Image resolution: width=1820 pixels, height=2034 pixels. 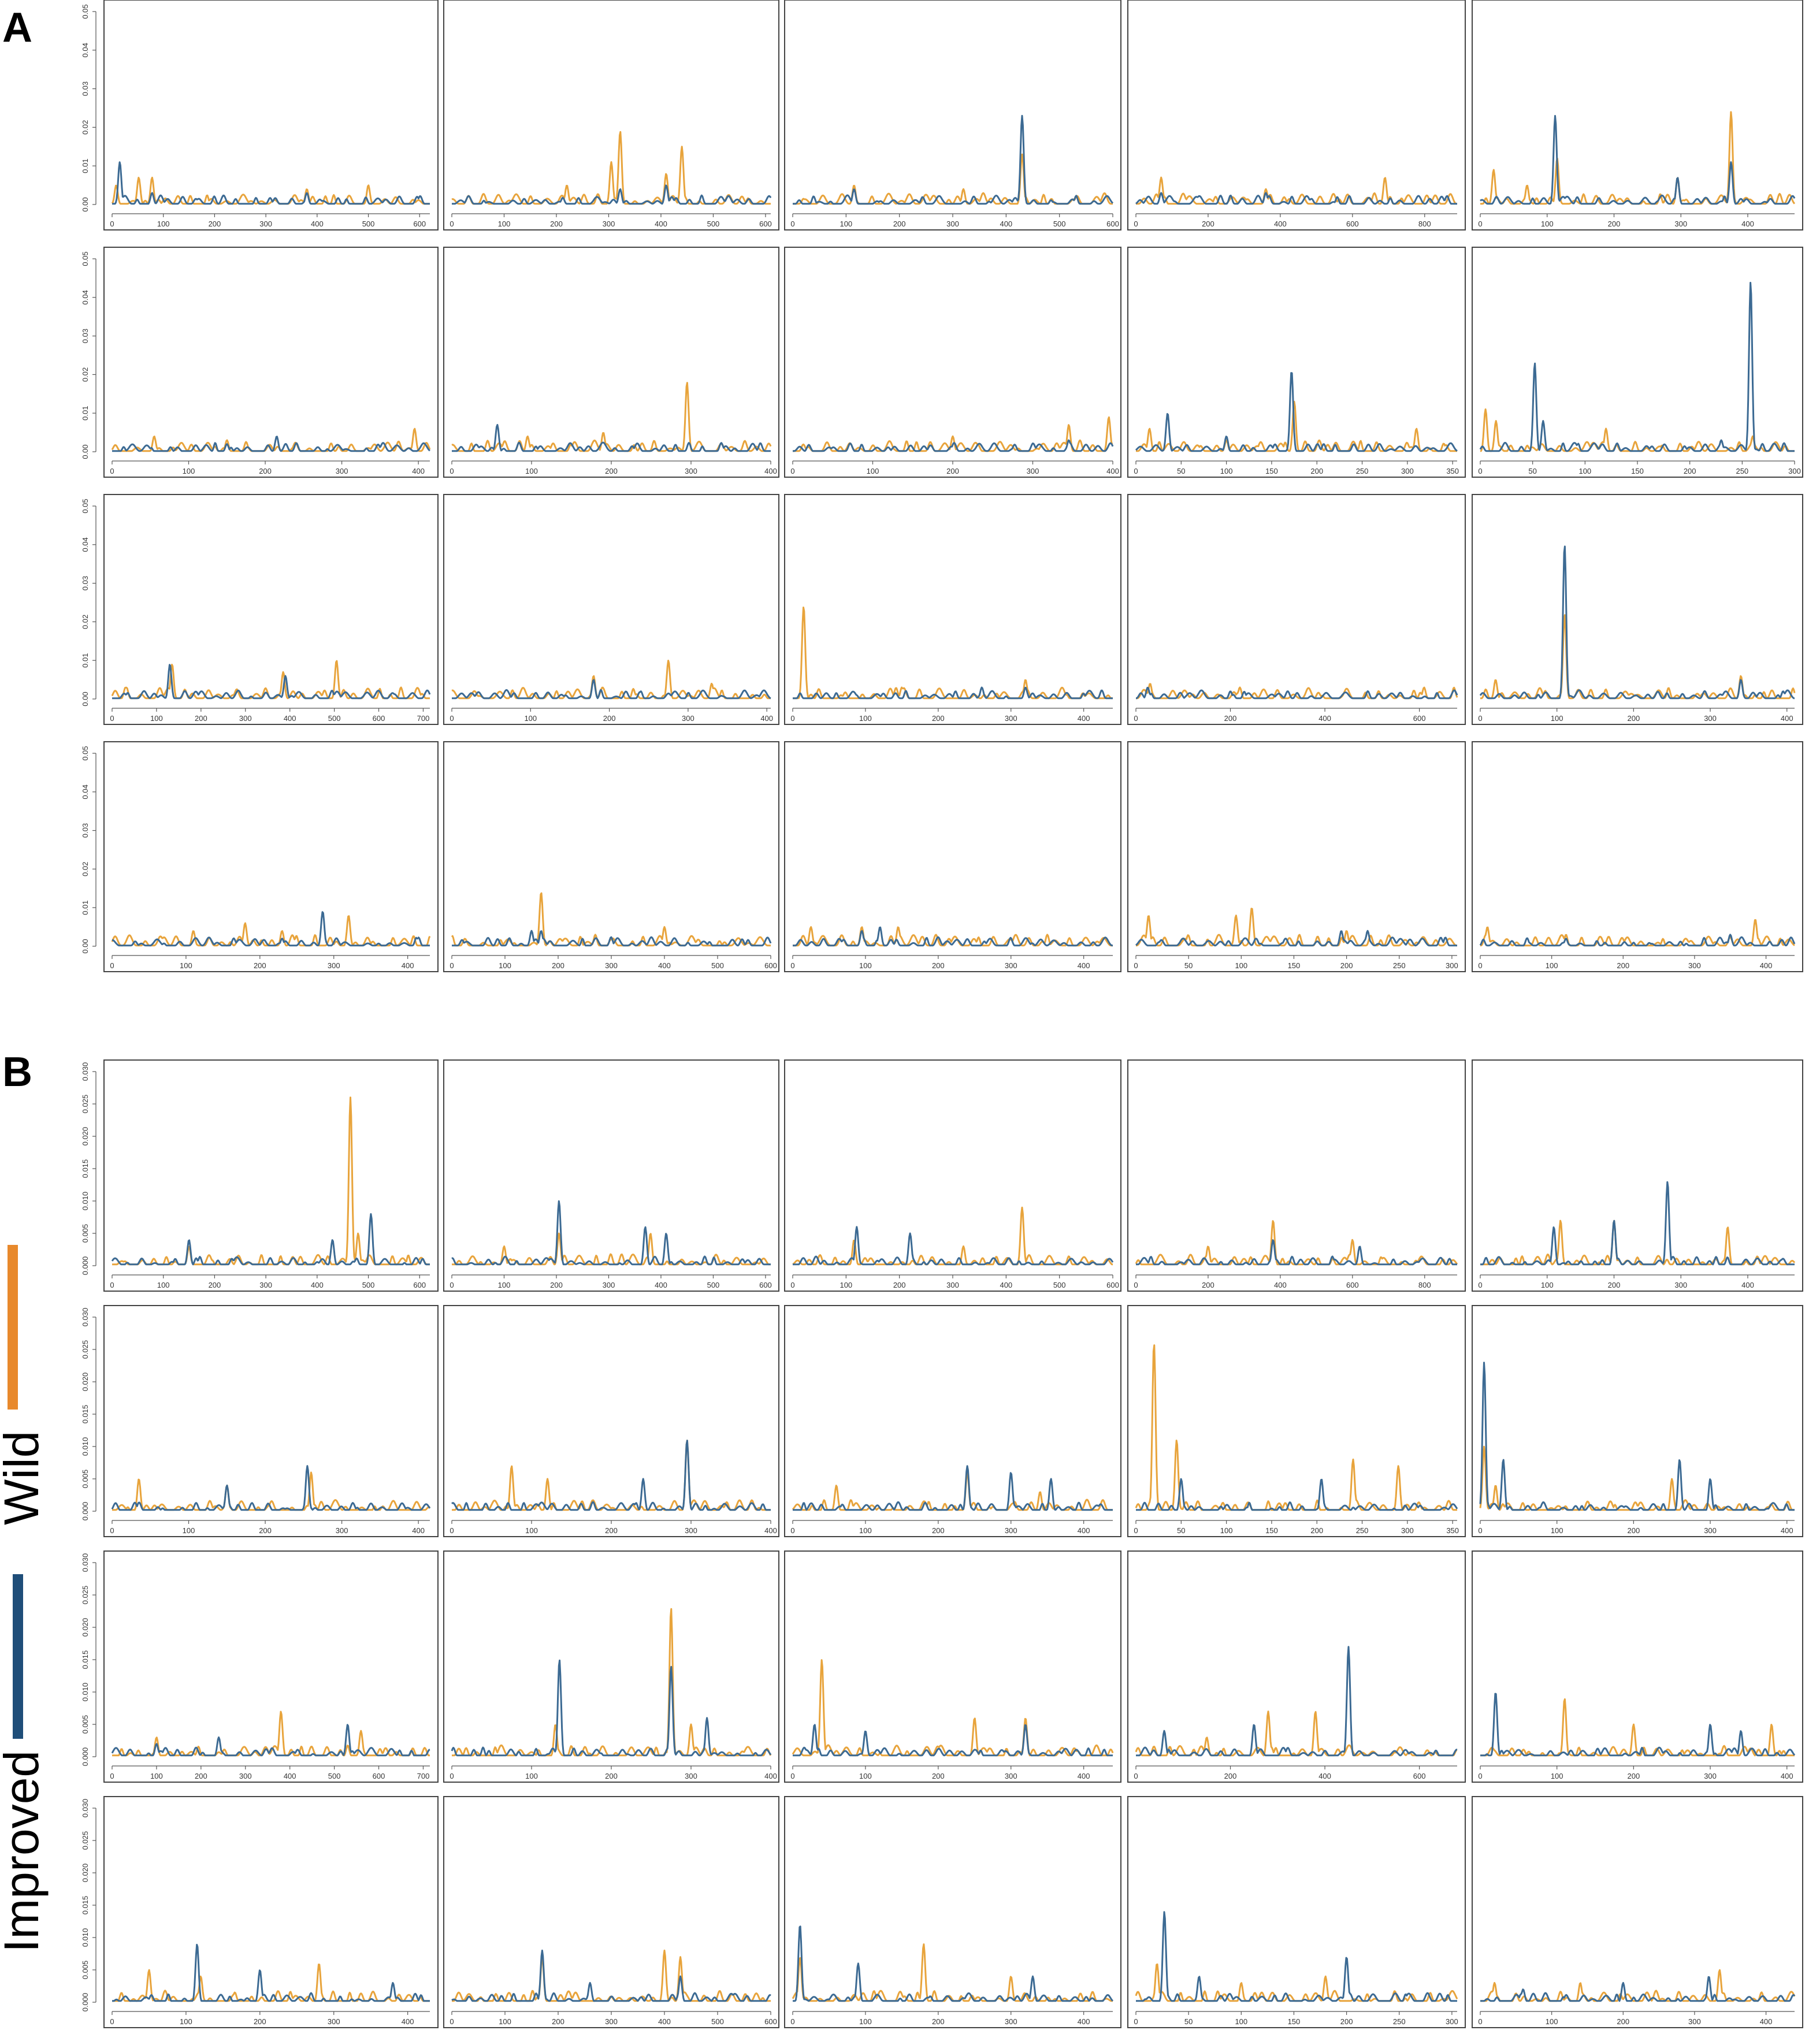 I want to click on x-tick-label: 250, so click(x=1399, y=965).